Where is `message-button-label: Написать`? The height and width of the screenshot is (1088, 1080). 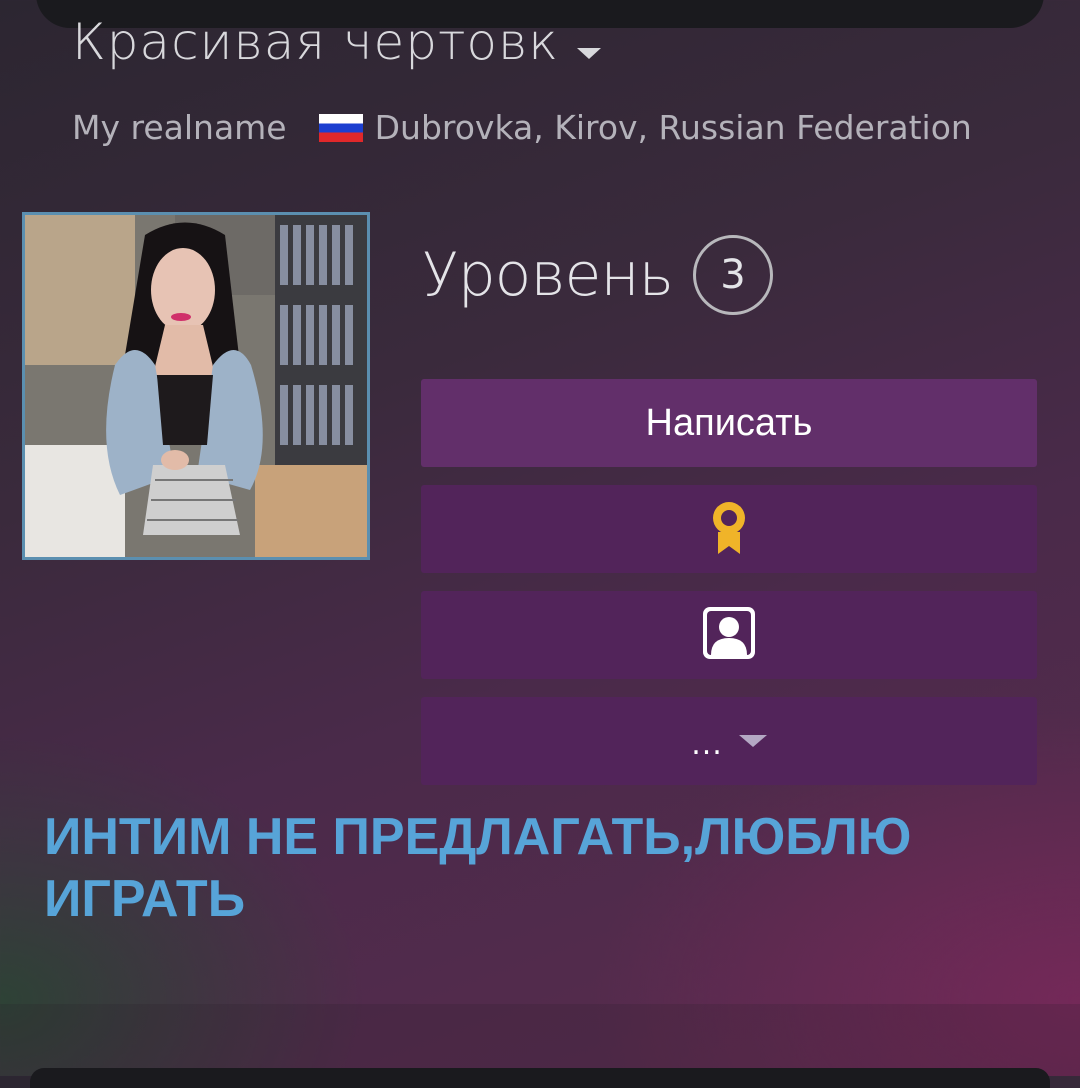 message-button-label: Написать is located at coordinates (729, 422).